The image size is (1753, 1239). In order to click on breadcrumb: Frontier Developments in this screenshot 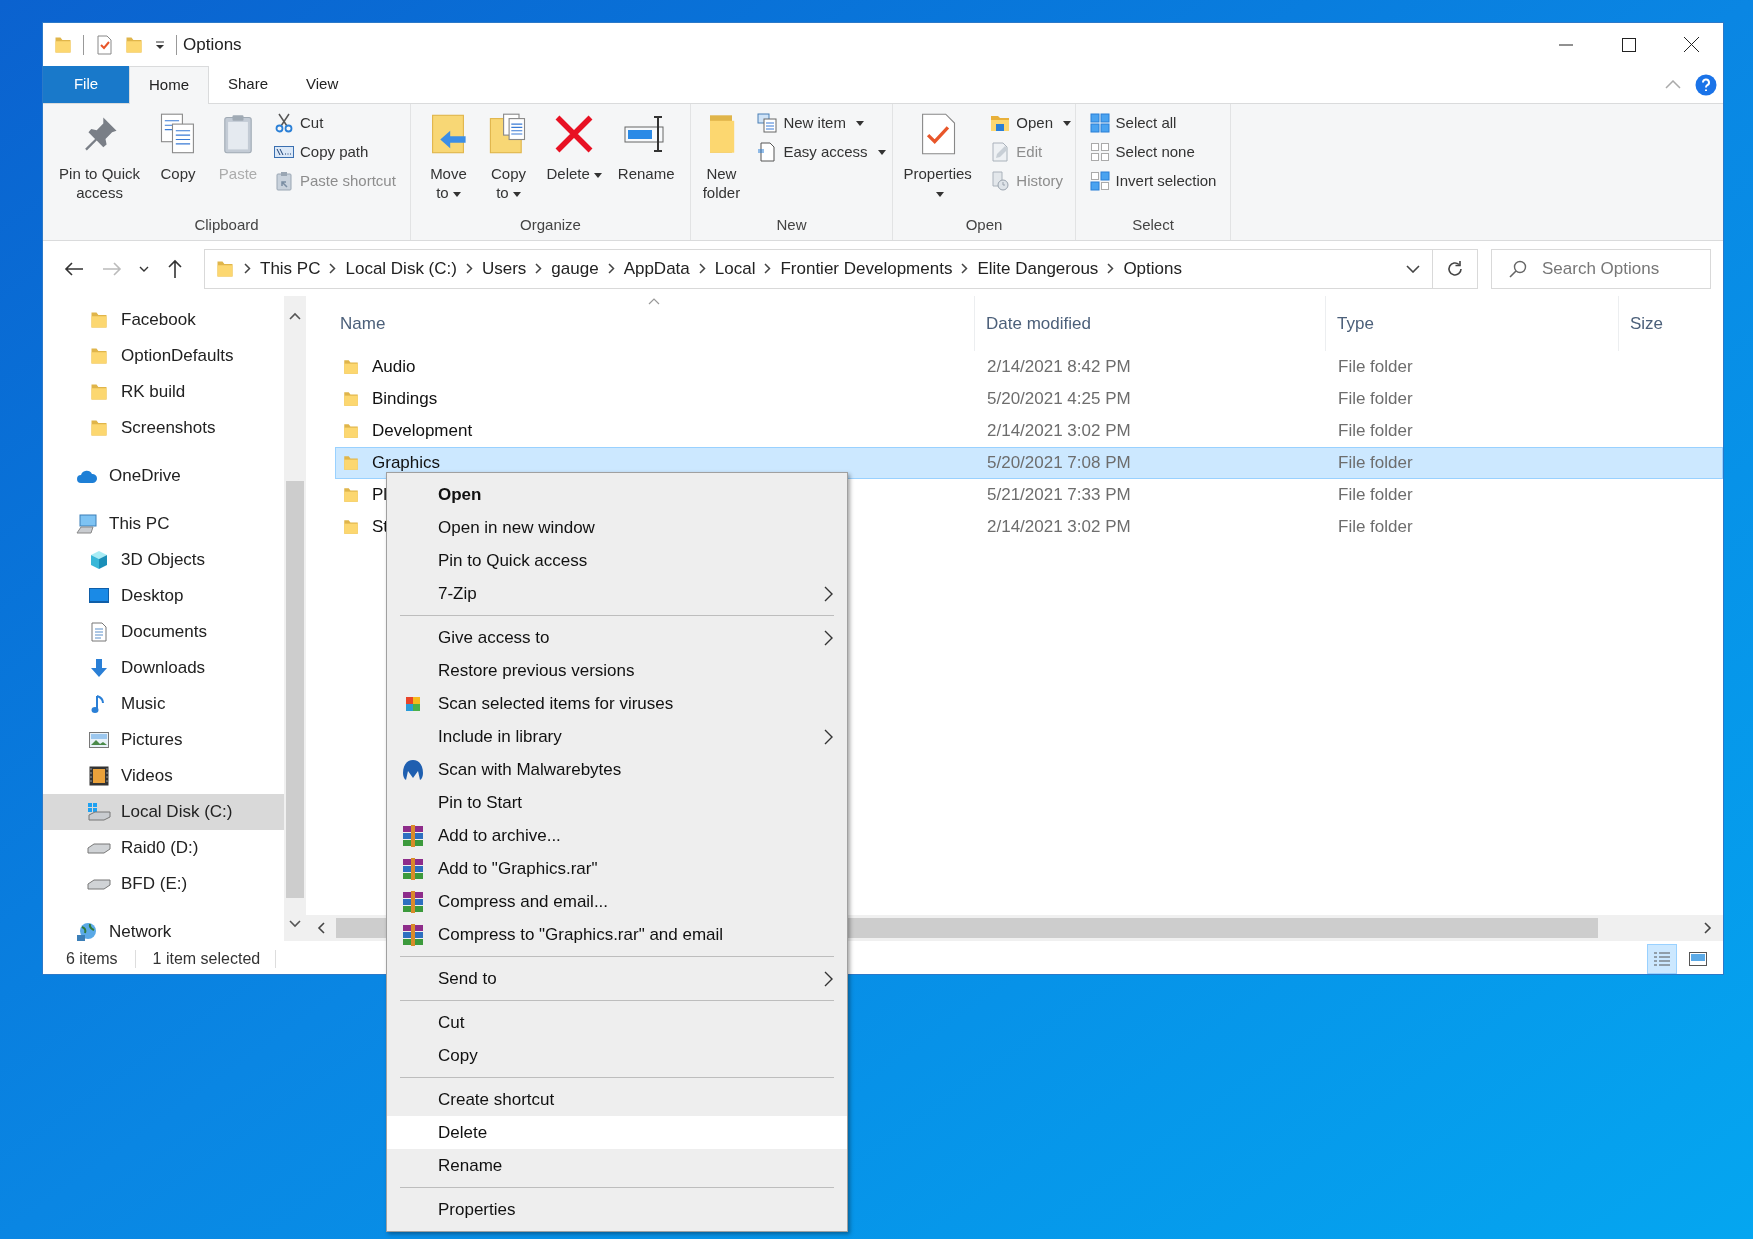, I will do `click(866, 268)`.